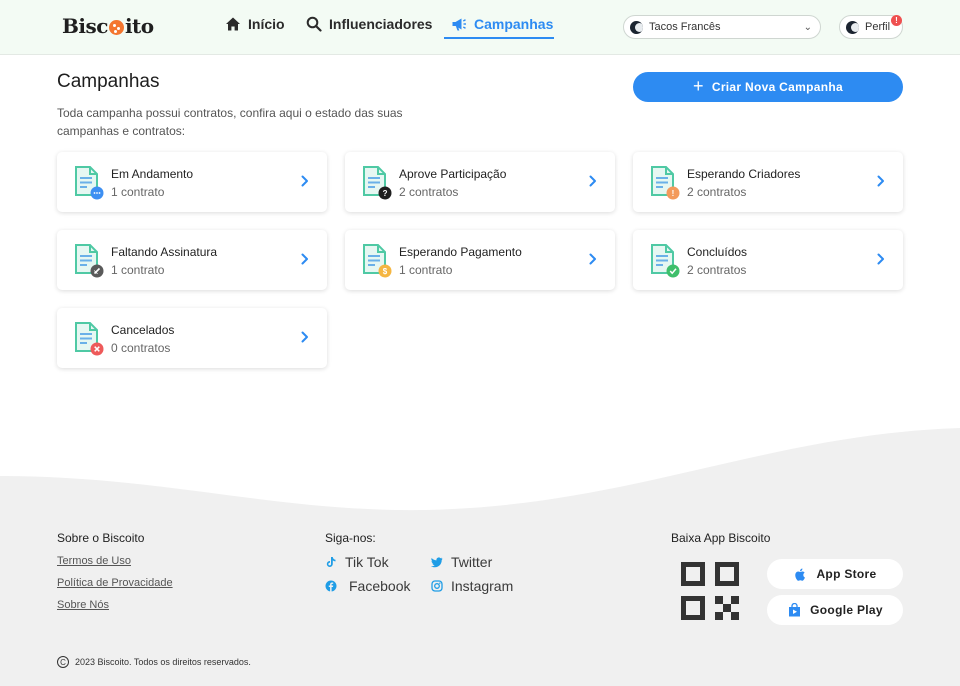 The height and width of the screenshot is (686, 960). Describe the element at coordinates (164, 252) in the screenshot. I see `status-card-title: Faltando Assinatura` at that location.